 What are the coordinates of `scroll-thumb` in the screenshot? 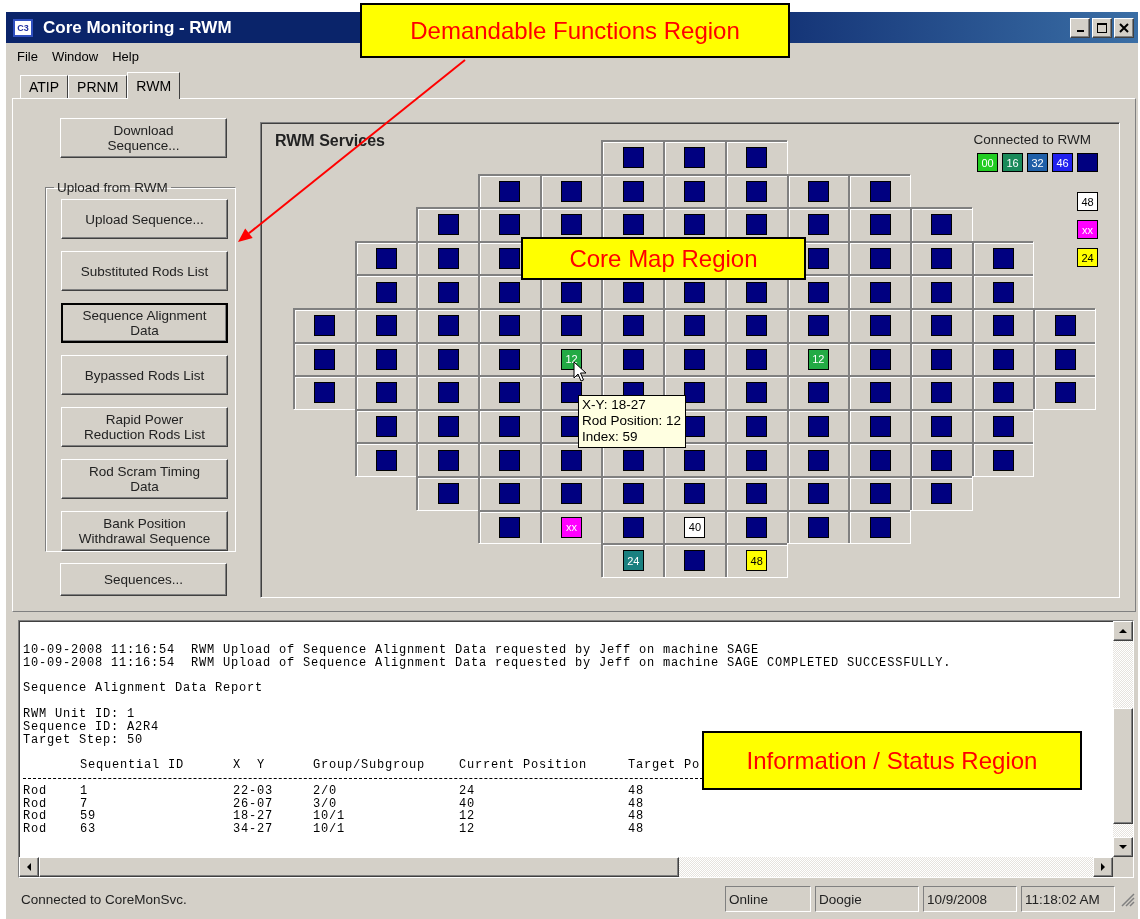 It's located at (359, 867).